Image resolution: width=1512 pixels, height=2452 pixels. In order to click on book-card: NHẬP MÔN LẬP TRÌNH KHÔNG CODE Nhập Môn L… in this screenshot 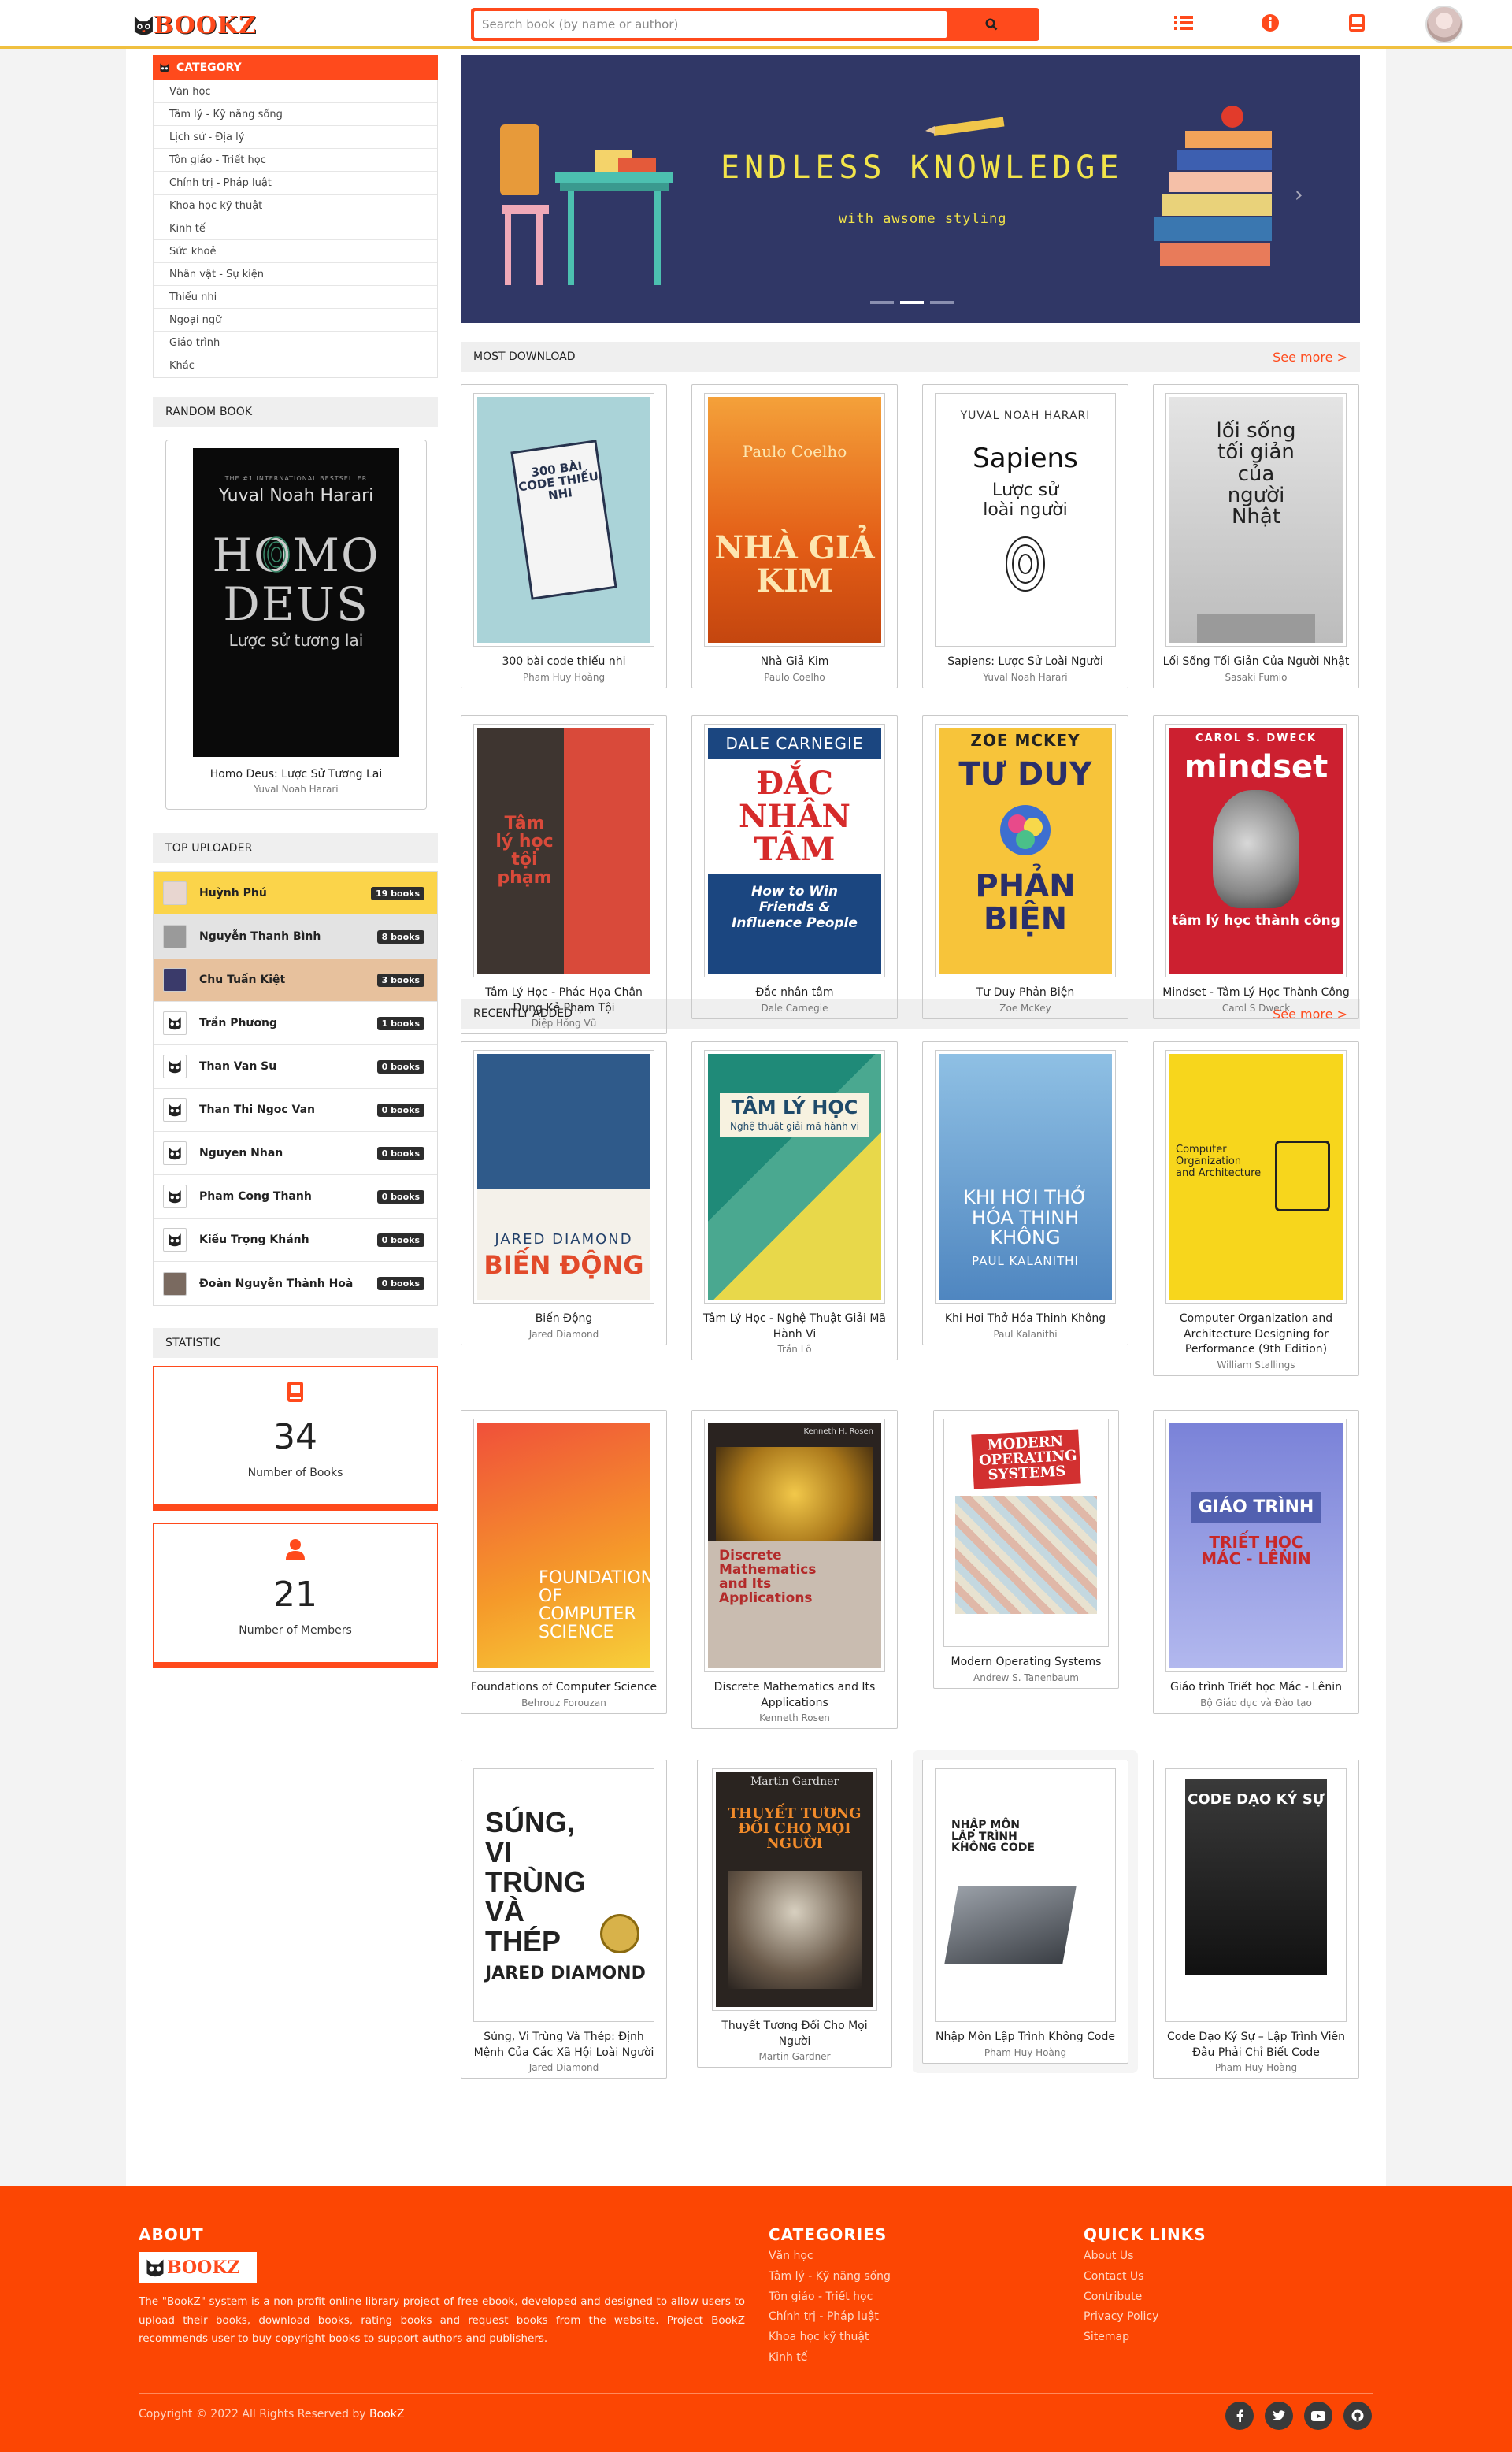, I will do `click(1025, 1912)`.